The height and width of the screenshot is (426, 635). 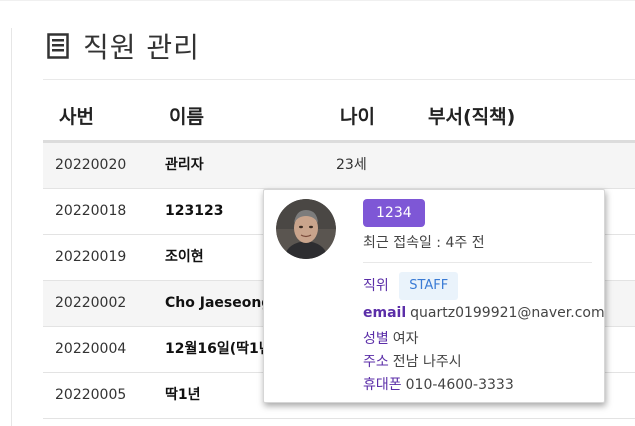 What do you see at coordinates (339, 116) in the screenshot?
I see `table-header: 사번 이름 나이 부서(직책)` at bounding box center [339, 116].